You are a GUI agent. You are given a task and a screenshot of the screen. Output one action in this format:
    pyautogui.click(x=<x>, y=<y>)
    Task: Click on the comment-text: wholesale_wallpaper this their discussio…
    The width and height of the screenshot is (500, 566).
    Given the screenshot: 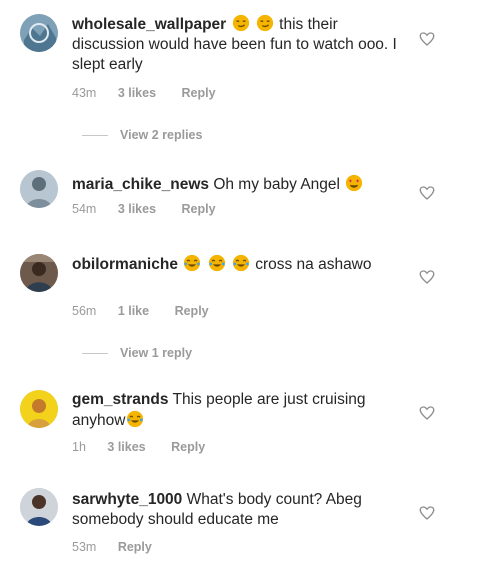 What is the action you would take?
    pyautogui.click(x=237, y=44)
    